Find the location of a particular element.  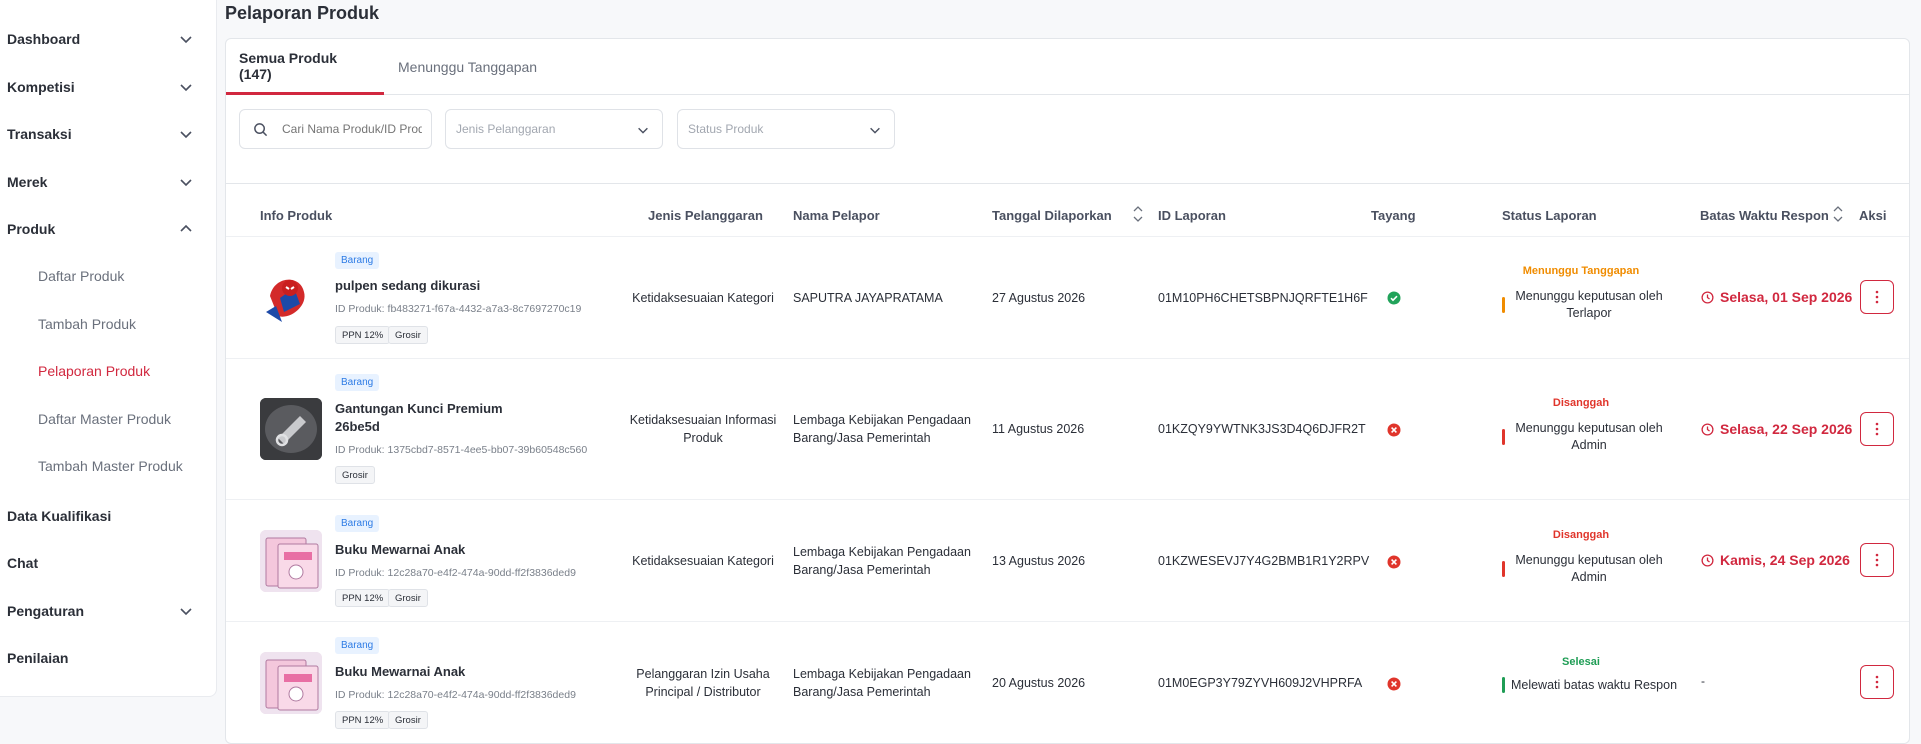

deadline-text: Kamis, 24 Sep 2026 is located at coordinates (1785, 560).